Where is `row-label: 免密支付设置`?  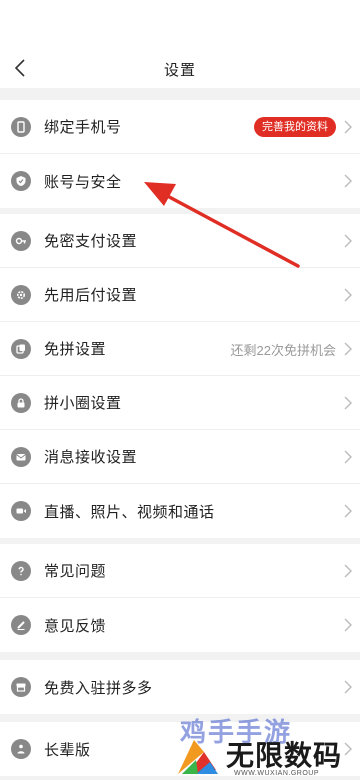
row-label: 免密支付设置 is located at coordinates (91, 241).